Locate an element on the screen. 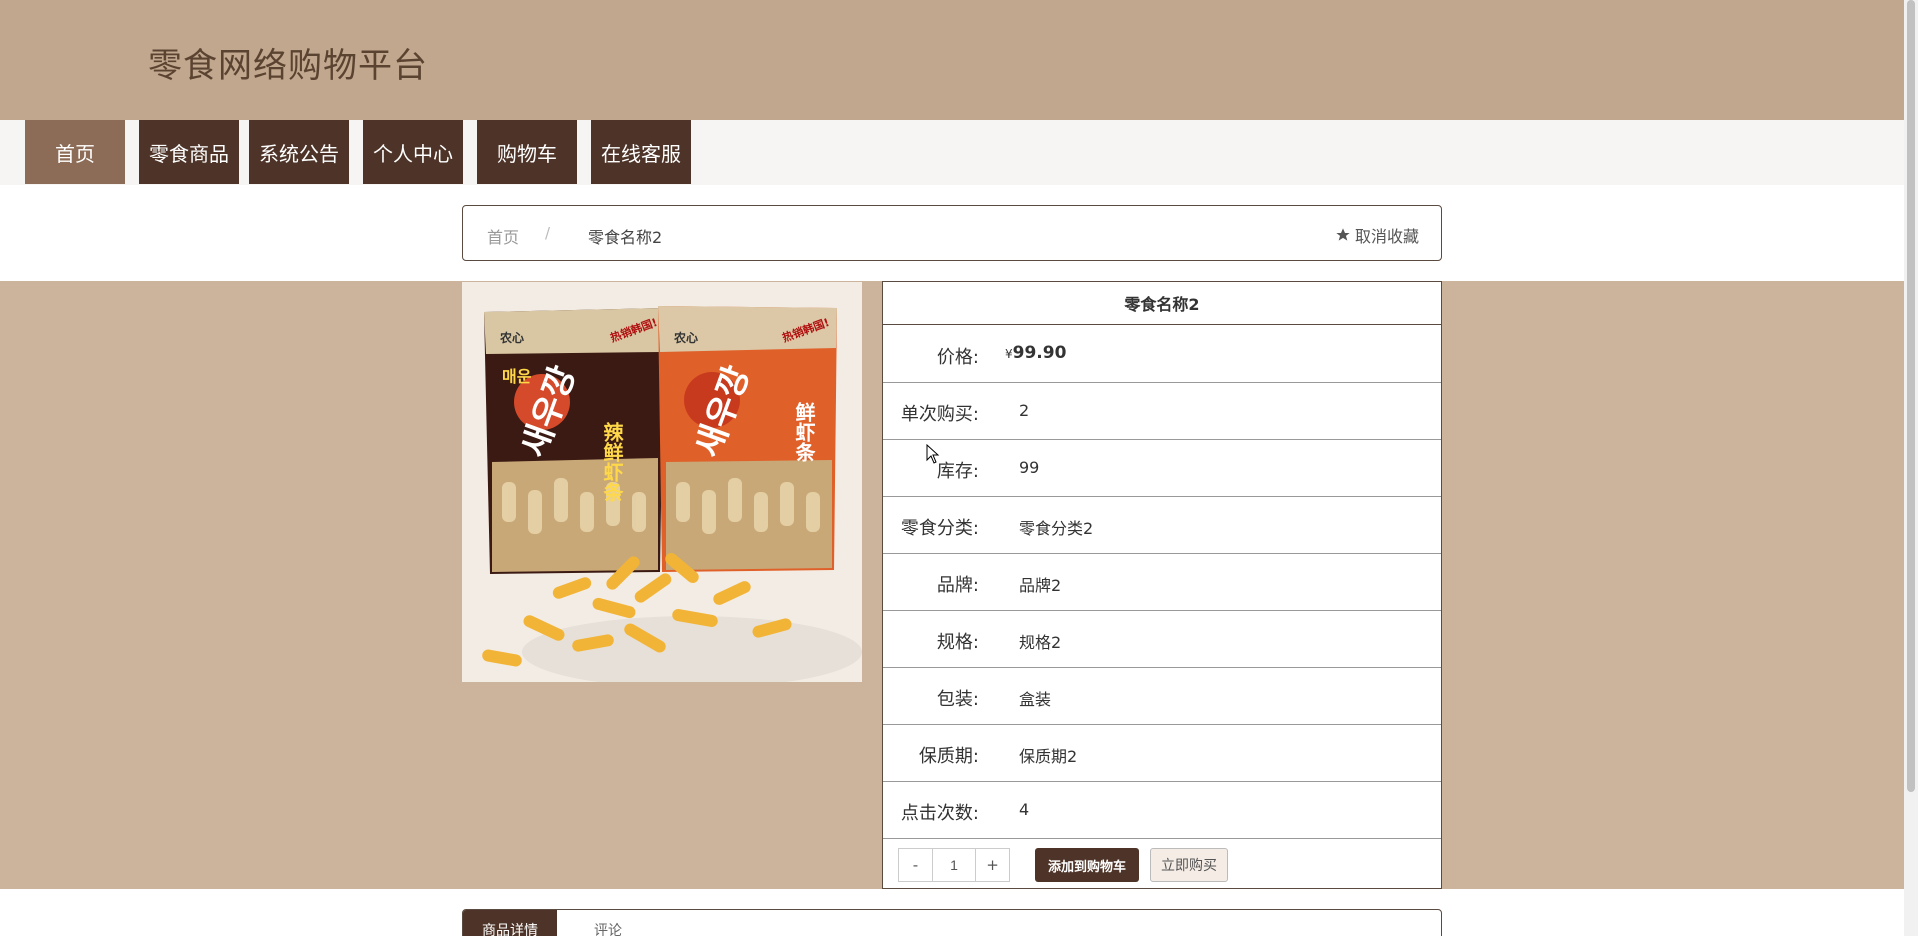  info-value: 规格2 is located at coordinates (1040, 642).